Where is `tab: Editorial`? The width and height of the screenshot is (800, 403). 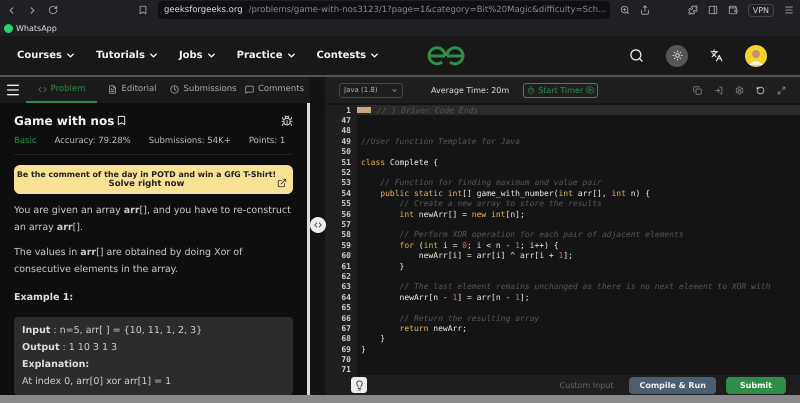
tab: Editorial is located at coordinates (132, 90).